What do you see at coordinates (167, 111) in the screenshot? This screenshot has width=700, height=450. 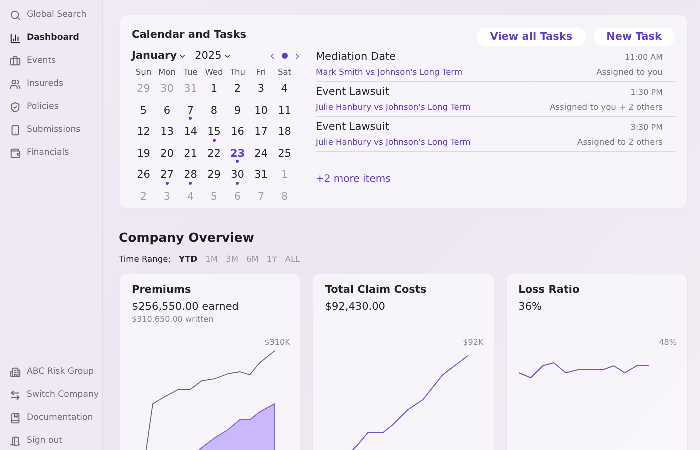 I see `calendar-day: 6` at bounding box center [167, 111].